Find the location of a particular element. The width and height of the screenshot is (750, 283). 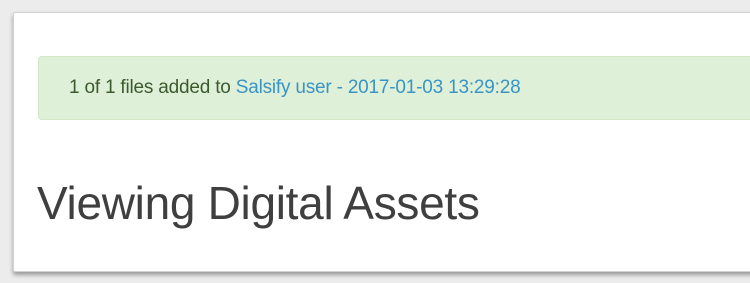

page-title: Viewing Digital Assets is located at coordinates (258, 203).